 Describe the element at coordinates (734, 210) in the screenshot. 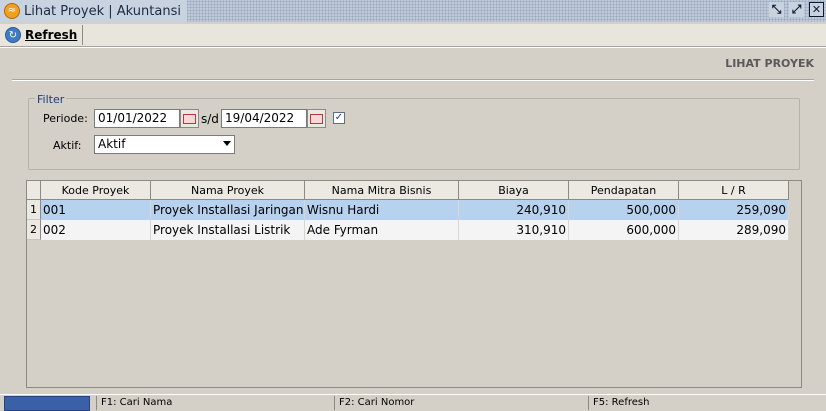

I see `cell-lr: 259,090` at that location.